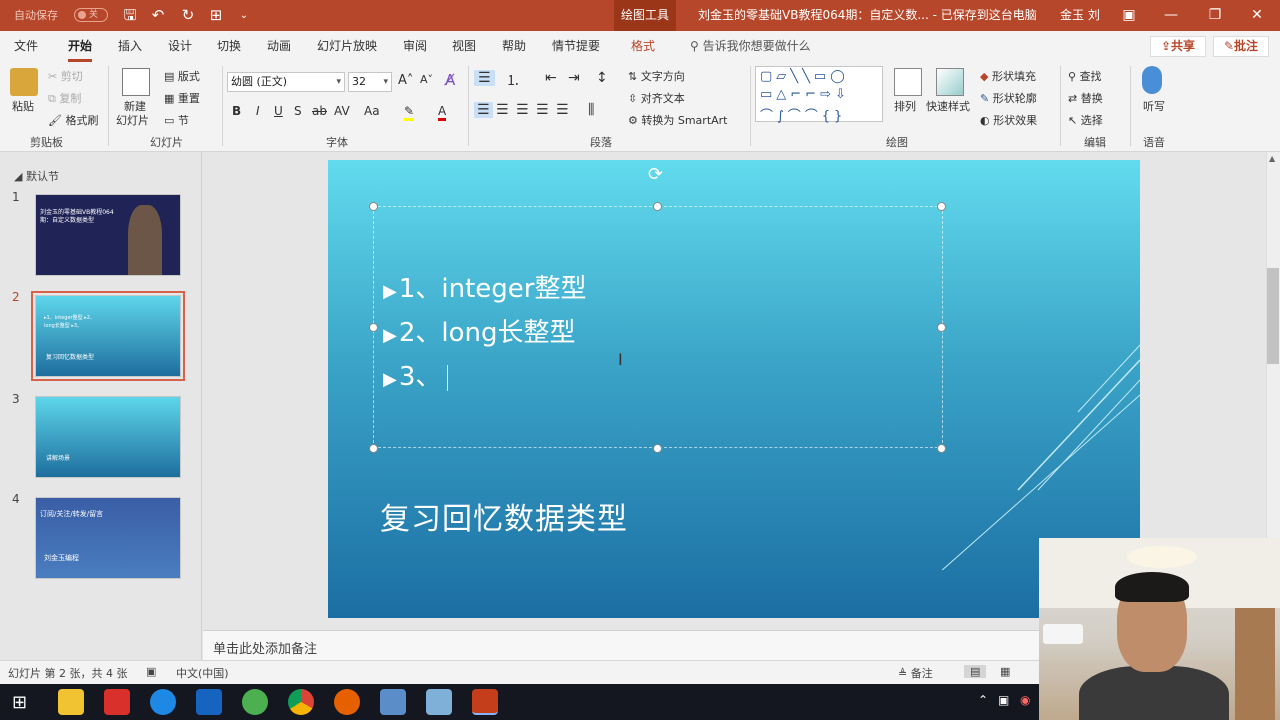 The width and height of the screenshot is (1280, 720). Describe the element at coordinates (483, 110) in the screenshot. I see `align-left-icon: ☰` at that location.